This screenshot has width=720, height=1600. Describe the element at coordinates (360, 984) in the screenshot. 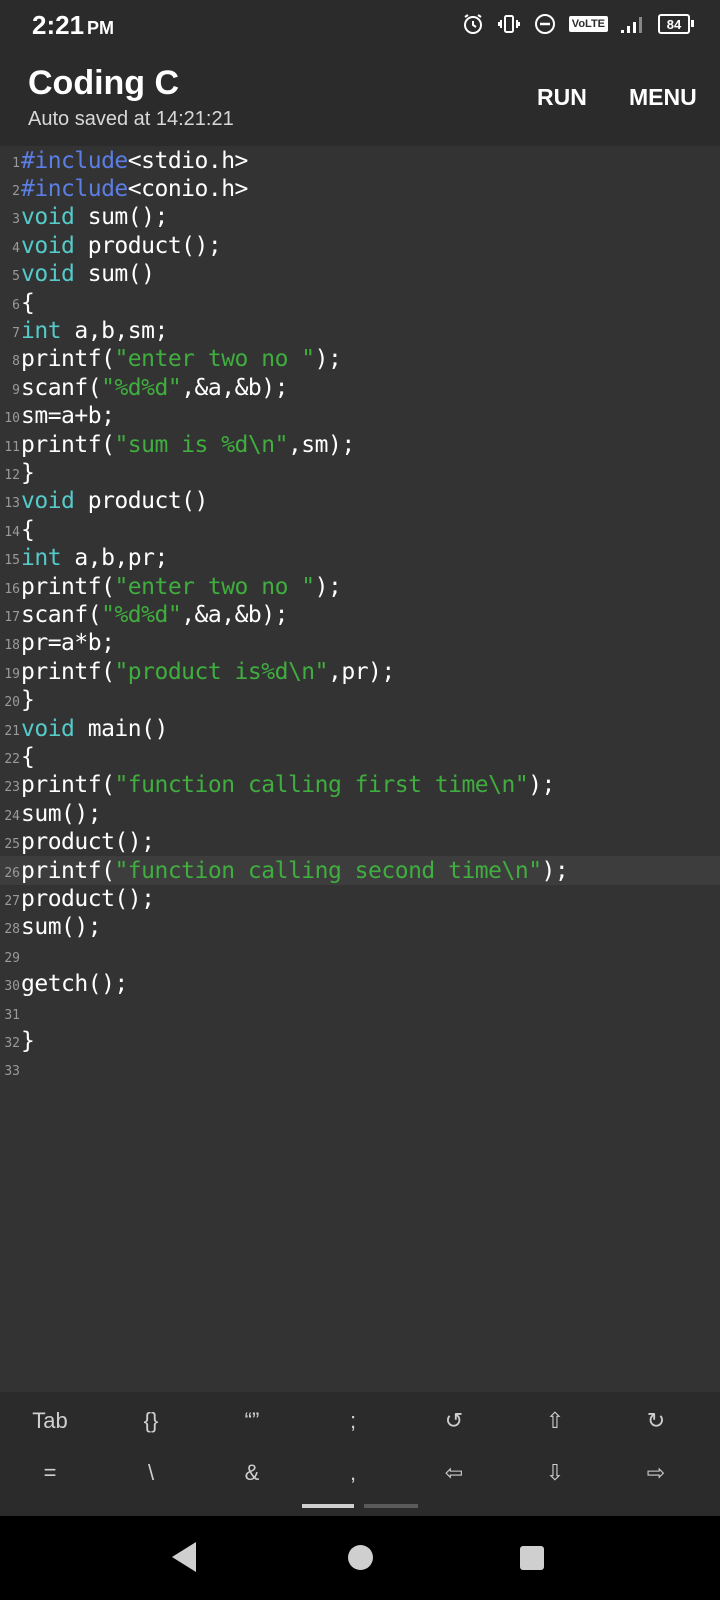

I see `code-line: 30 getch();` at that location.